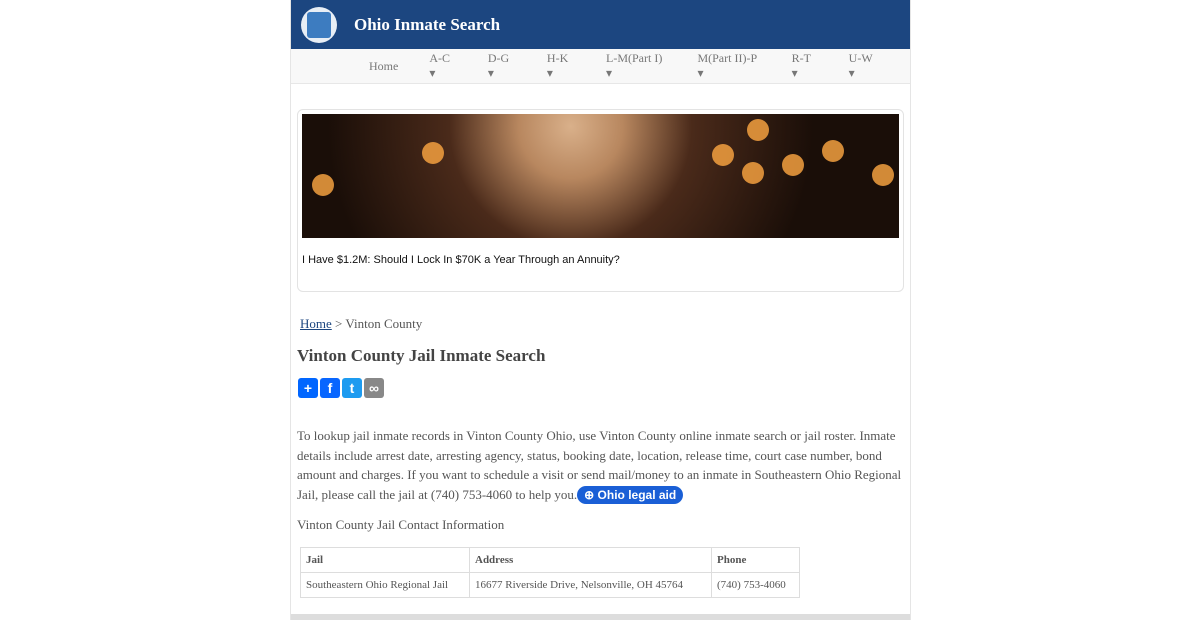 Image resolution: width=1200 pixels, height=620 pixels. Describe the element at coordinates (630, 494) in the screenshot. I see `ohio-legal-aid-button: ⊕ Ohio legal aid` at that location.